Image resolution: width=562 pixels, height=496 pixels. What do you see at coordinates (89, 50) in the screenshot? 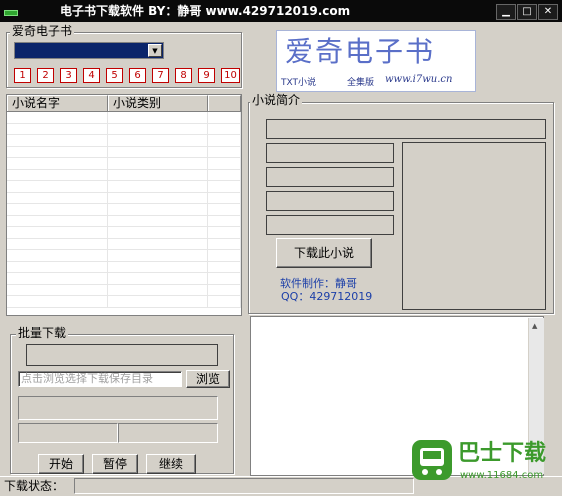
I see `source-select: ▼` at bounding box center [89, 50].